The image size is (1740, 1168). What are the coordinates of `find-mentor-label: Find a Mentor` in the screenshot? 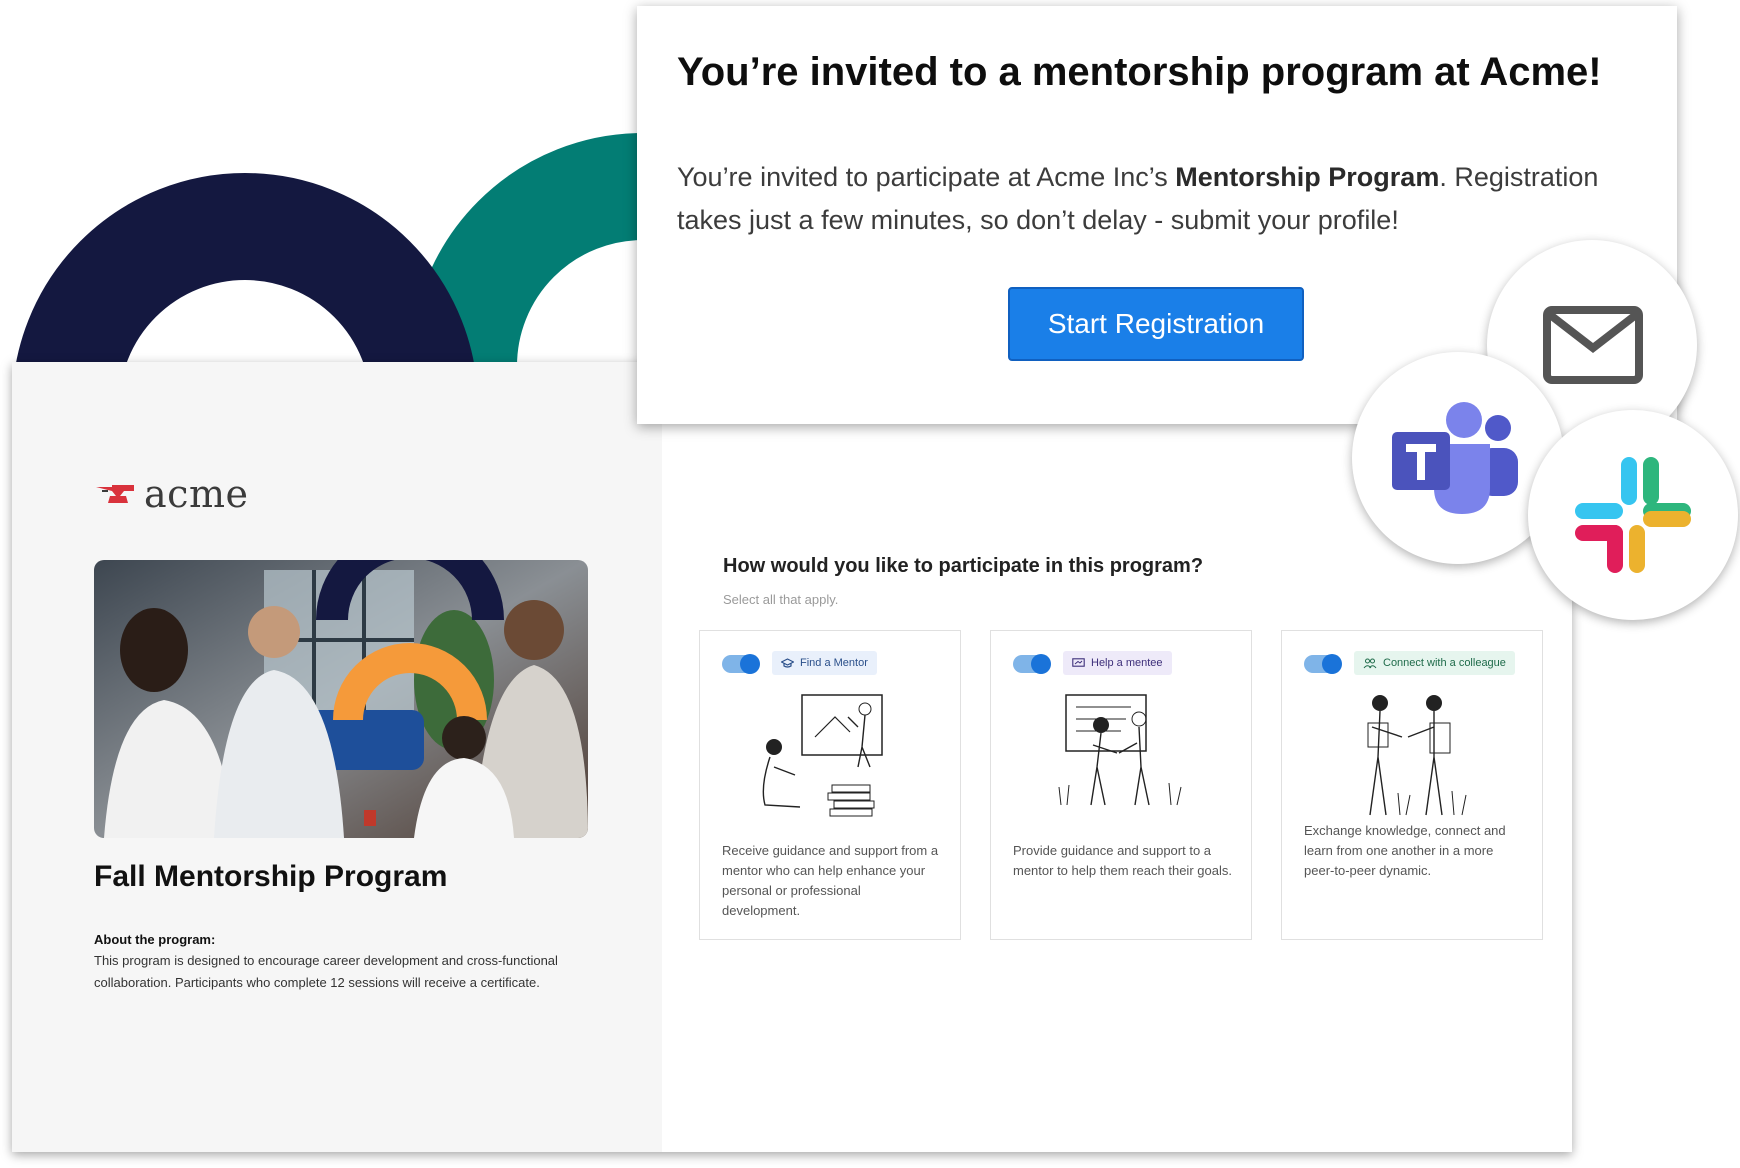 It's located at (834, 663).